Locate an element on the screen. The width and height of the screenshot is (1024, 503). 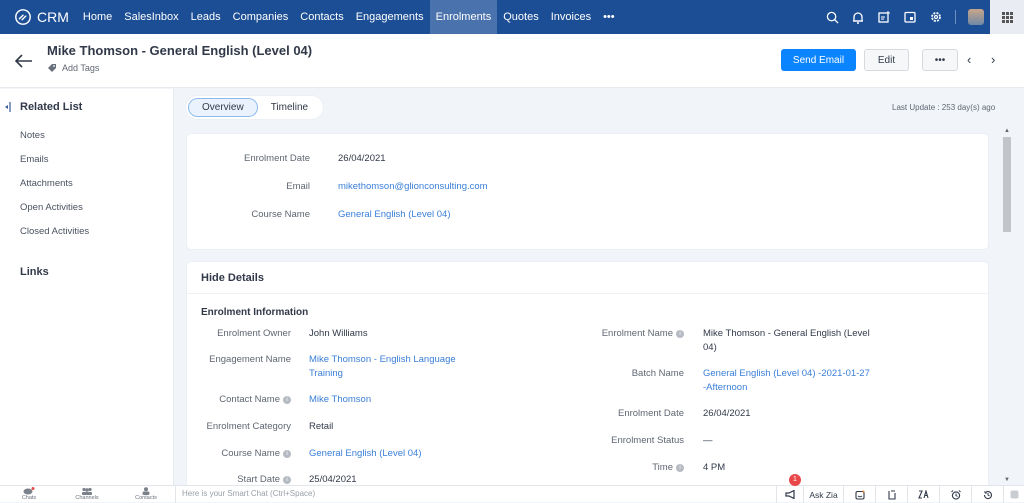
field-label: Enrolment Status is located at coordinates (625, 441).